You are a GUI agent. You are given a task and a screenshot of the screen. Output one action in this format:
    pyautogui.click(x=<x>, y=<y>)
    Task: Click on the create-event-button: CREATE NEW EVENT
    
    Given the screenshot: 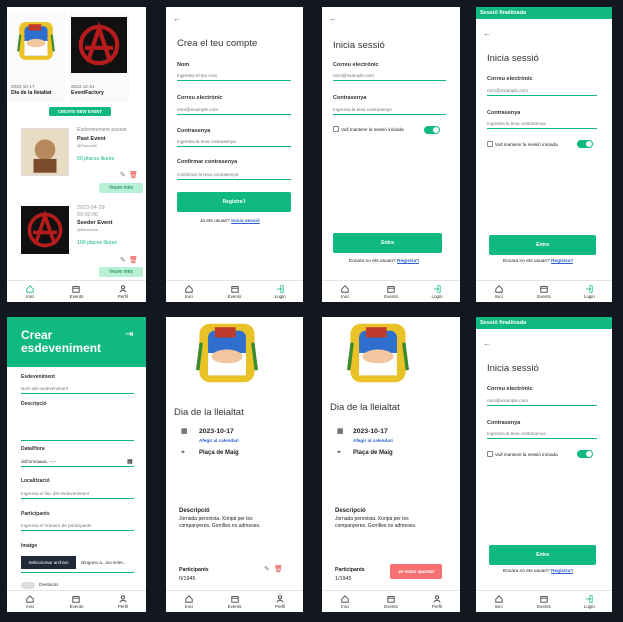 What is the action you would take?
    pyautogui.click(x=80, y=111)
    